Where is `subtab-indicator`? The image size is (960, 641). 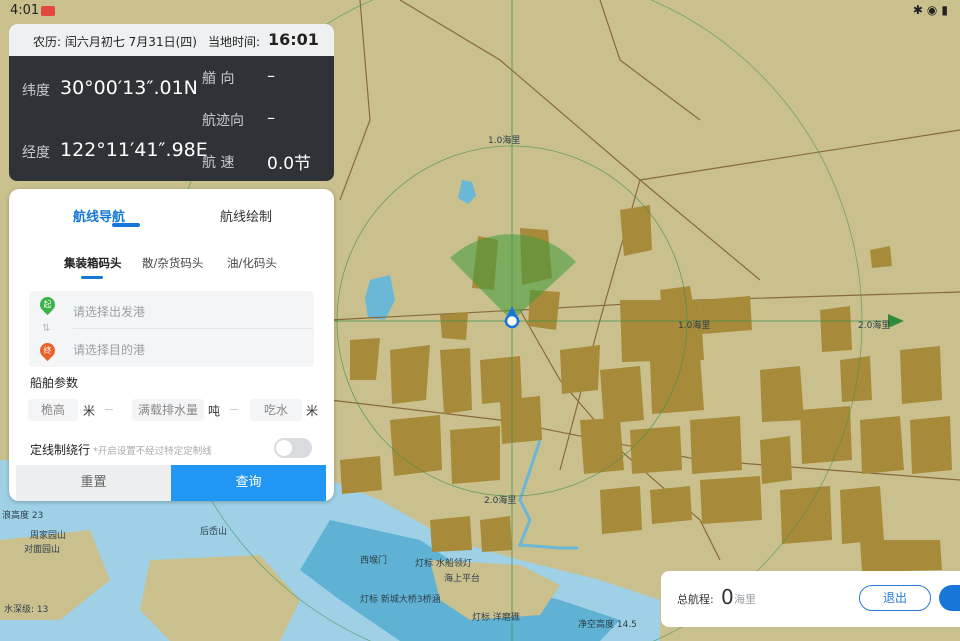
subtab-indicator is located at coordinates (92, 277).